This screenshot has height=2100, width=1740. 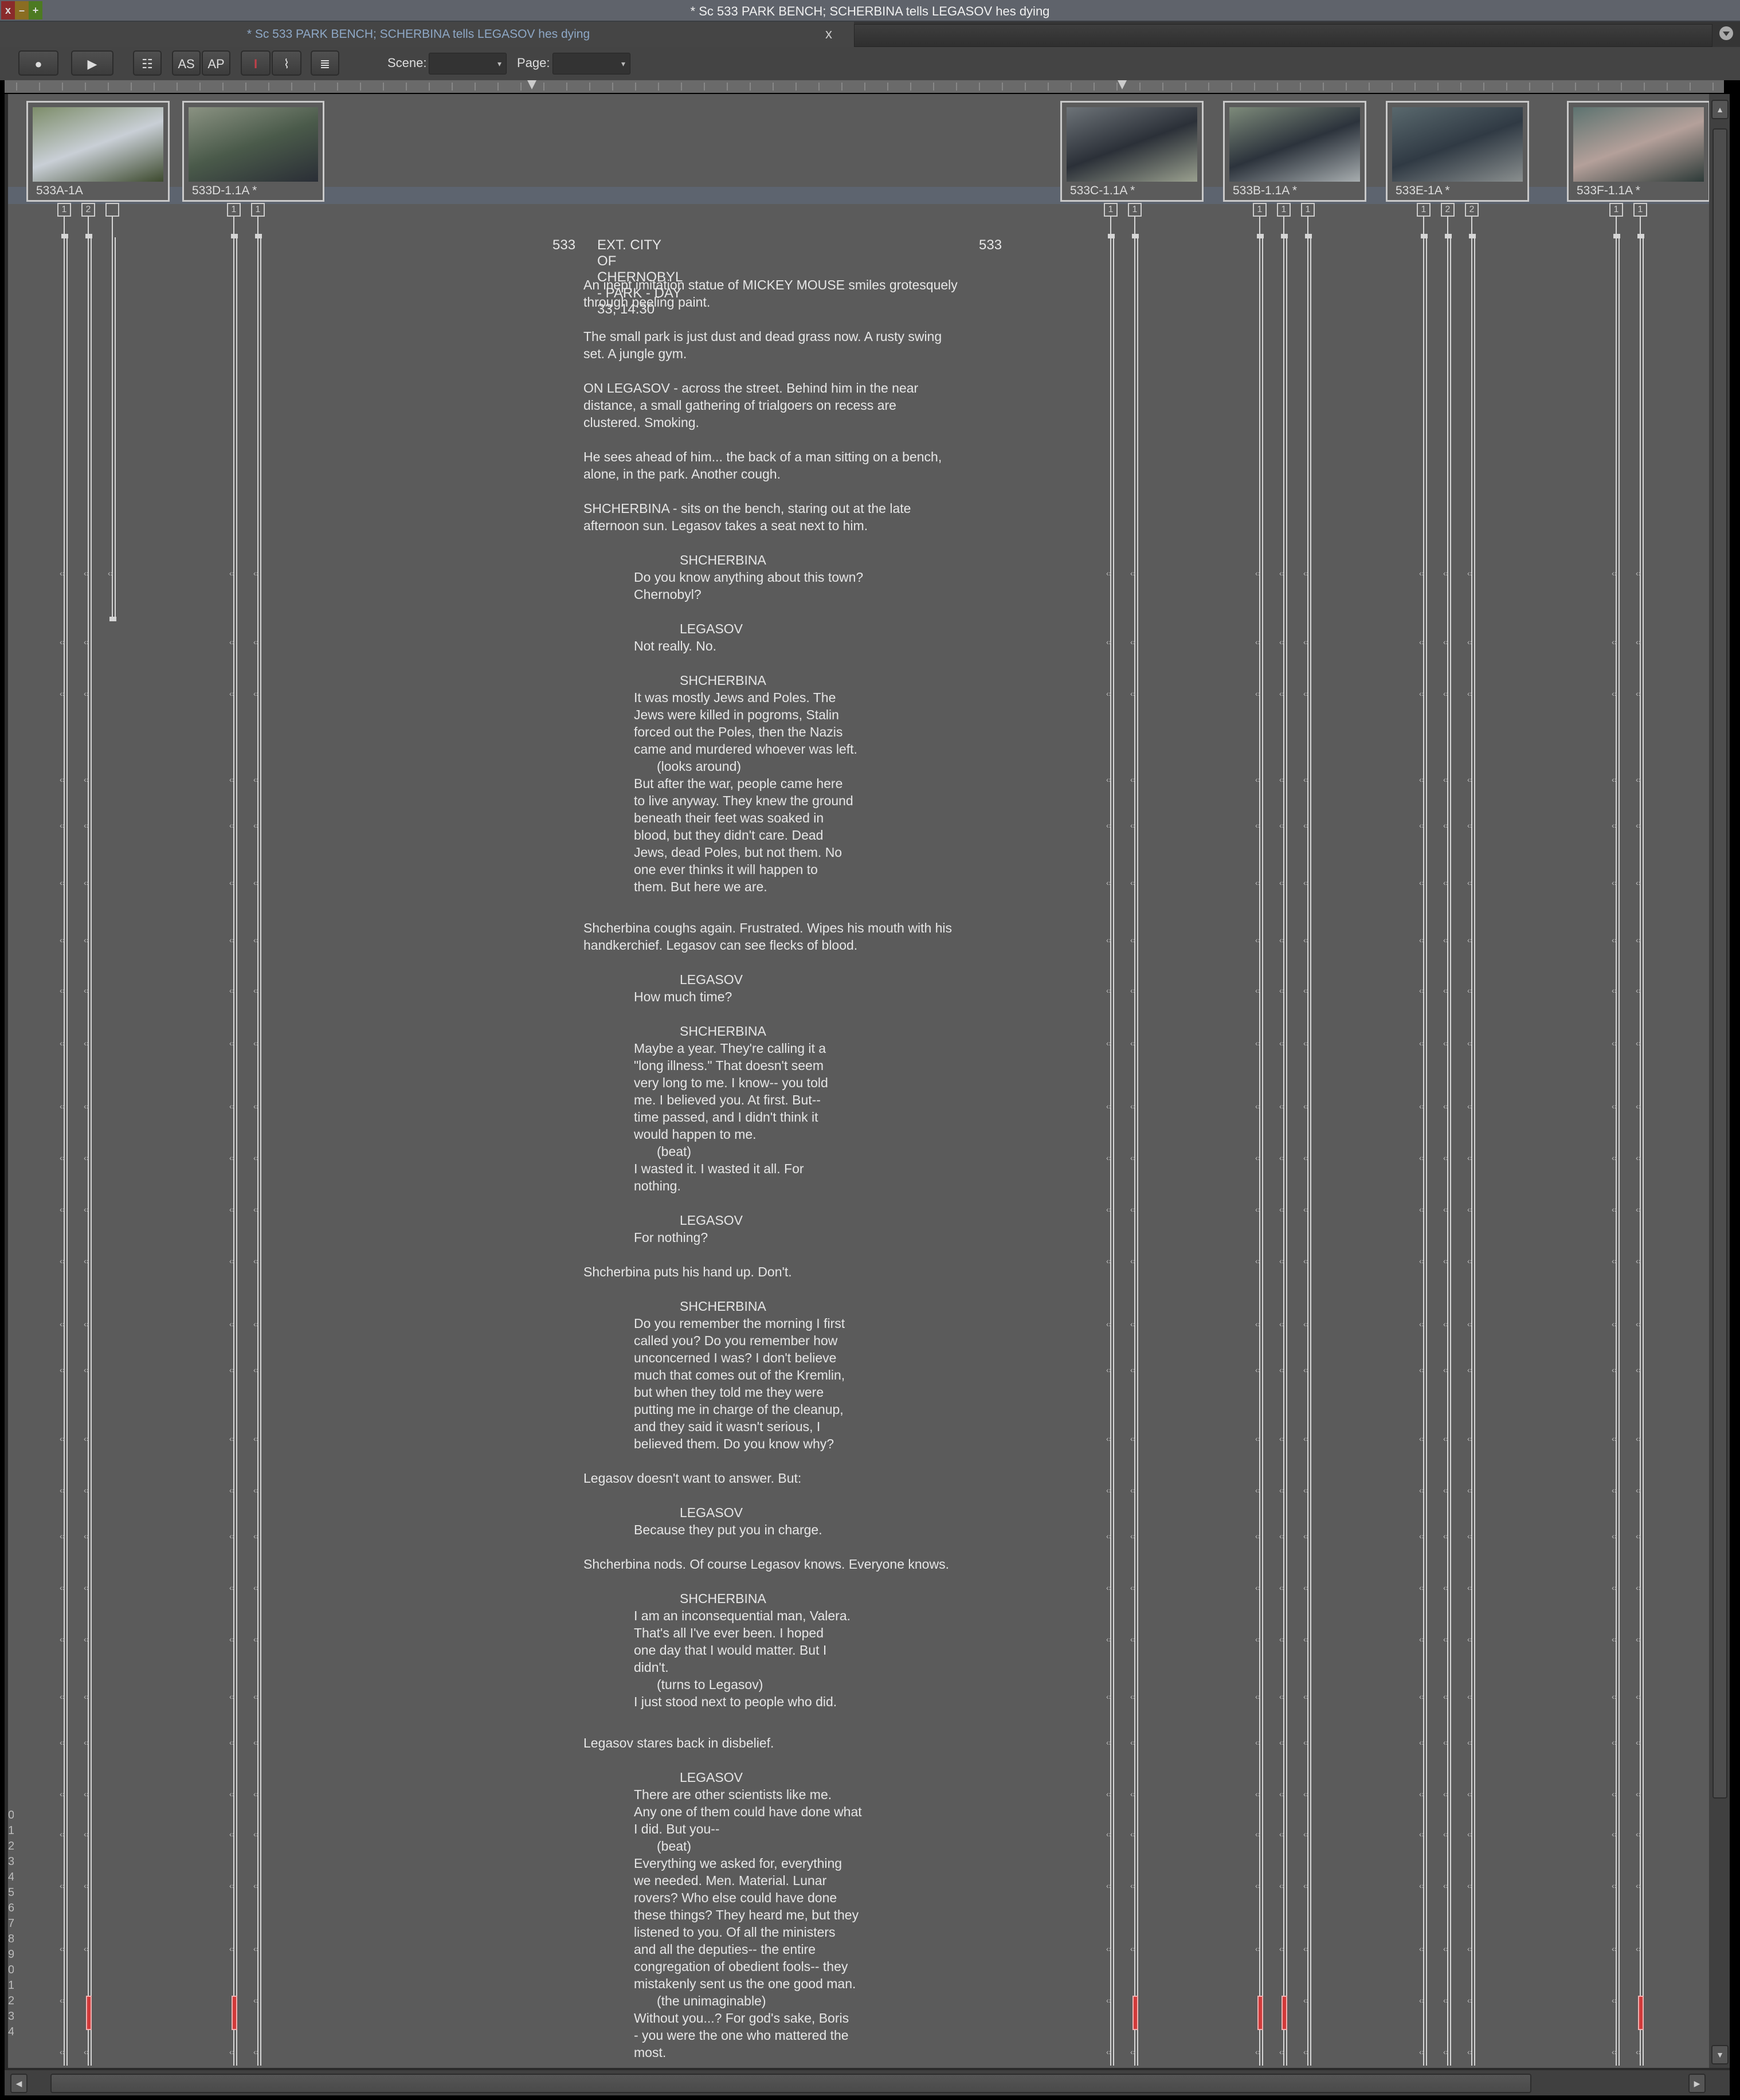 What do you see at coordinates (147, 63) in the screenshot?
I see `script-list-button: ☷` at bounding box center [147, 63].